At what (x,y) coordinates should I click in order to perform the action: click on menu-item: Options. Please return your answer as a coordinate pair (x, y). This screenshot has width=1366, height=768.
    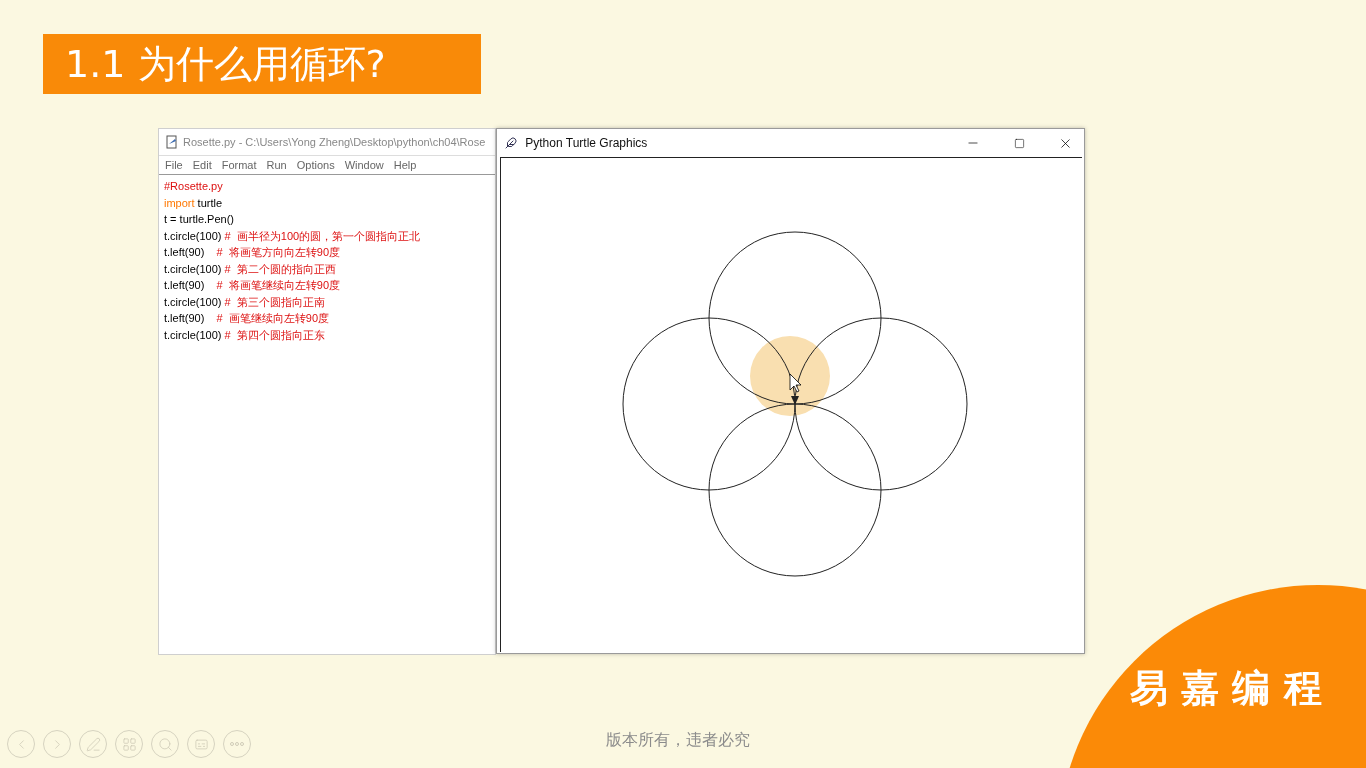
    Looking at the image, I should click on (315, 165).